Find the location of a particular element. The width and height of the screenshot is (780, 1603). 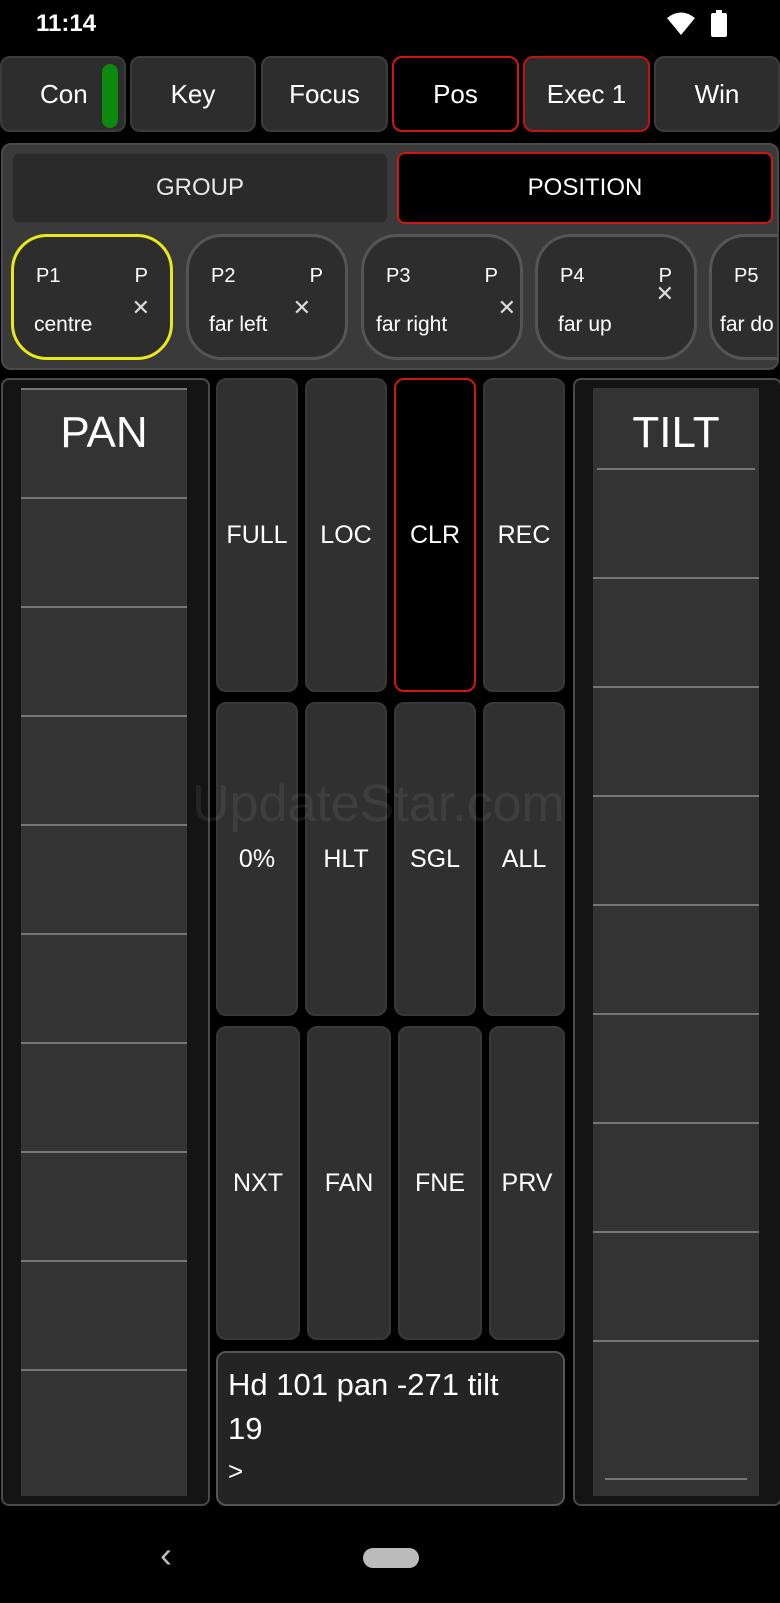

tab-label: Exec 1 is located at coordinates (586, 93).